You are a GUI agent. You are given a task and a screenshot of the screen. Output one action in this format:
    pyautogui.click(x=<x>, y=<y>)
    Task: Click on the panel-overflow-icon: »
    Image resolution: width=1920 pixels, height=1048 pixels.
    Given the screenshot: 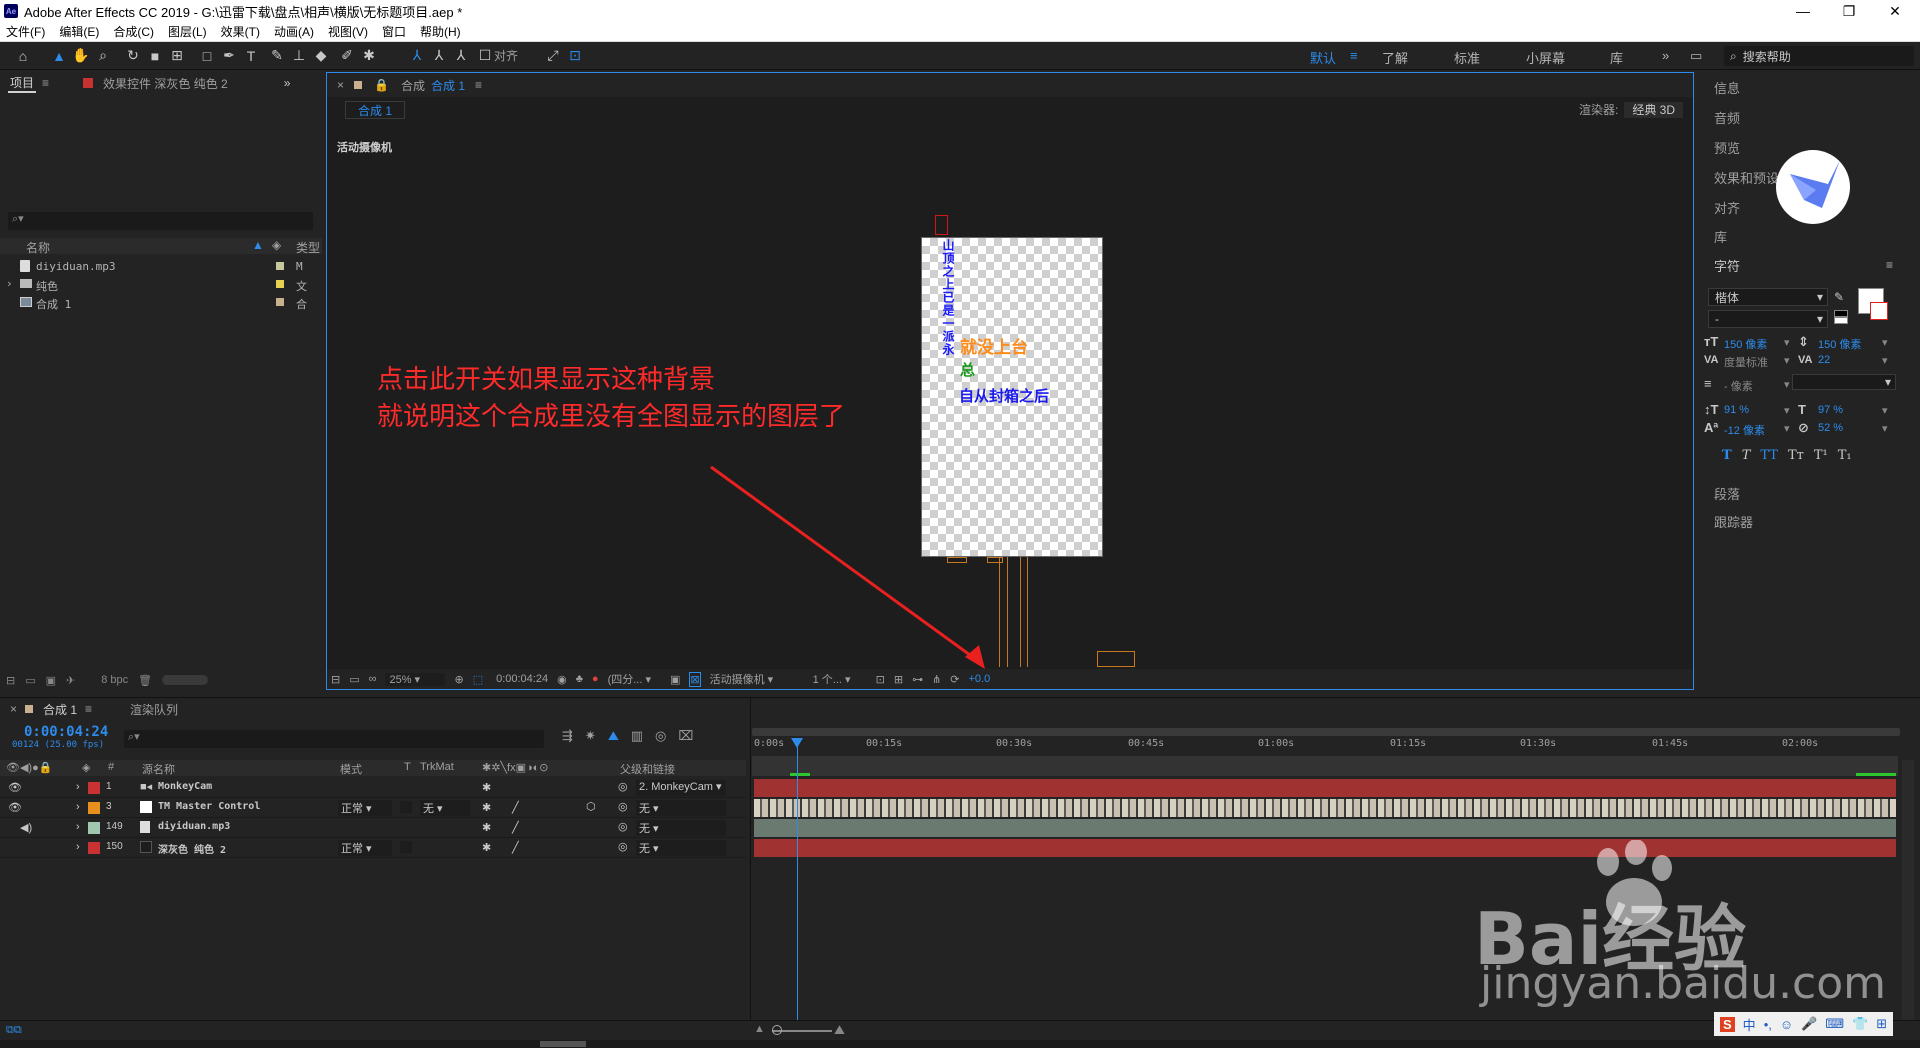 What is the action you would take?
    pyautogui.click(x=287, y=83)
    